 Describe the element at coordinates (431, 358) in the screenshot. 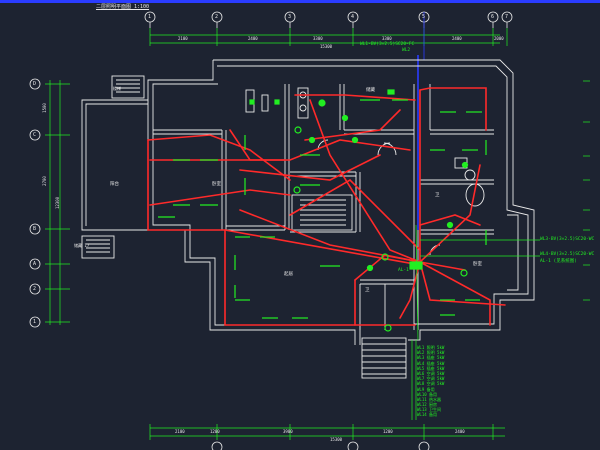

I see `legend-item: WL3 插座 5kW` at that location.